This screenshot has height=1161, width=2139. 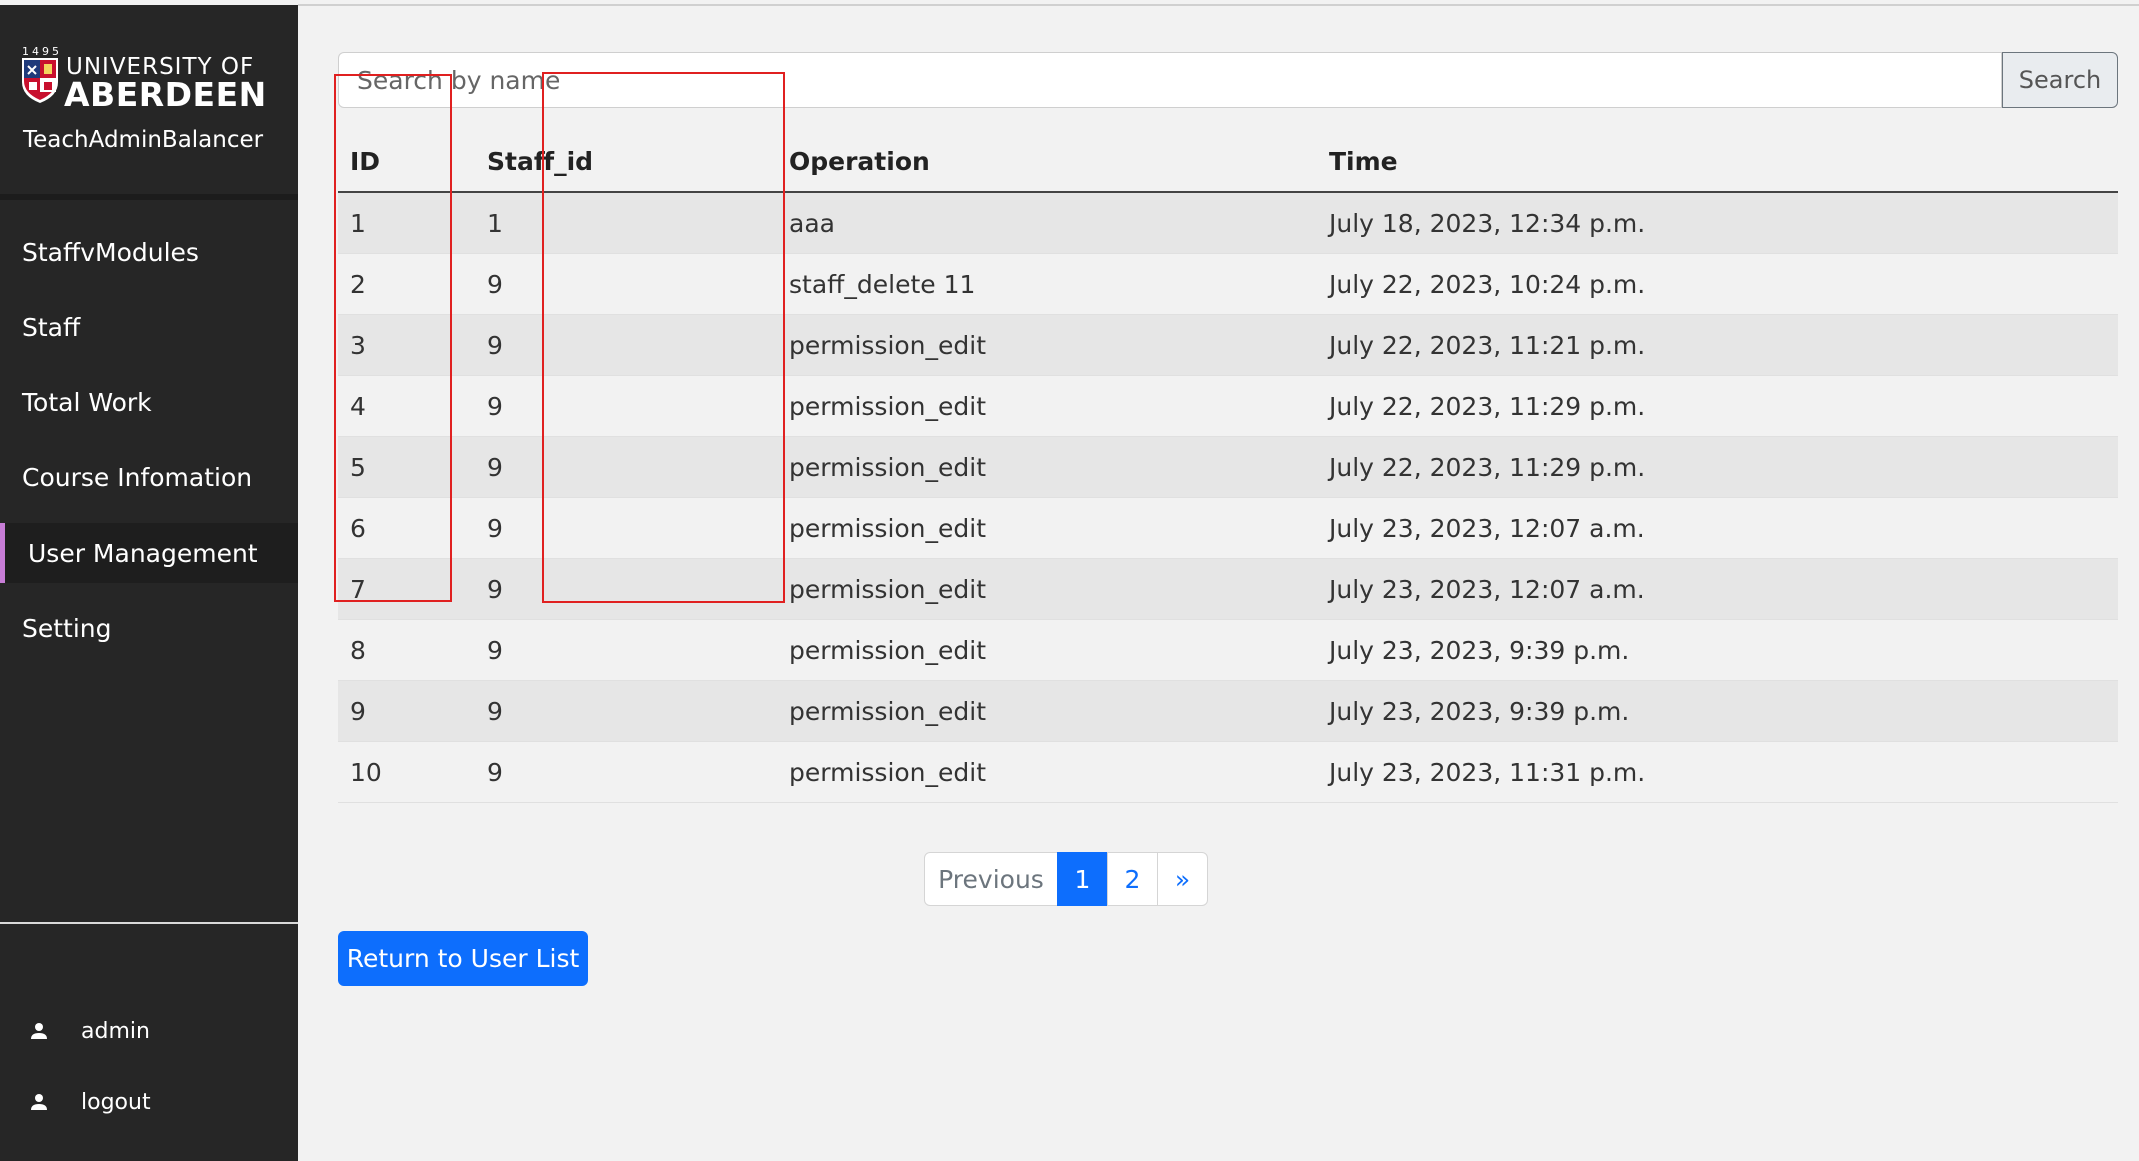 I want to click on cell-time: July 18, 2023, 12:34 p.m., so click(x=1717, y=223).